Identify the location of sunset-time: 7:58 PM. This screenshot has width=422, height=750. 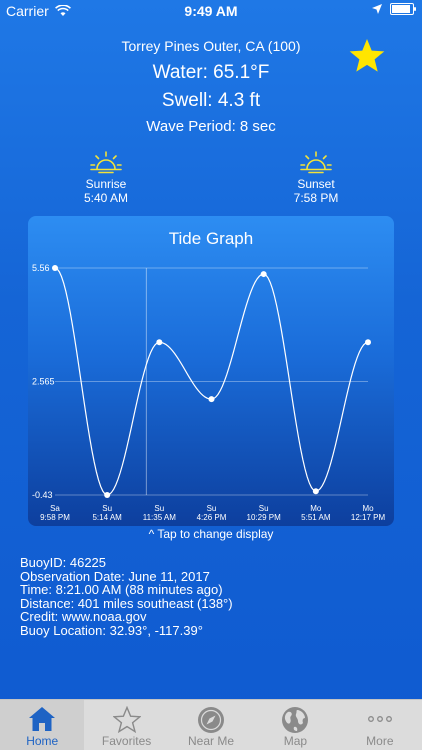
(316, 198).